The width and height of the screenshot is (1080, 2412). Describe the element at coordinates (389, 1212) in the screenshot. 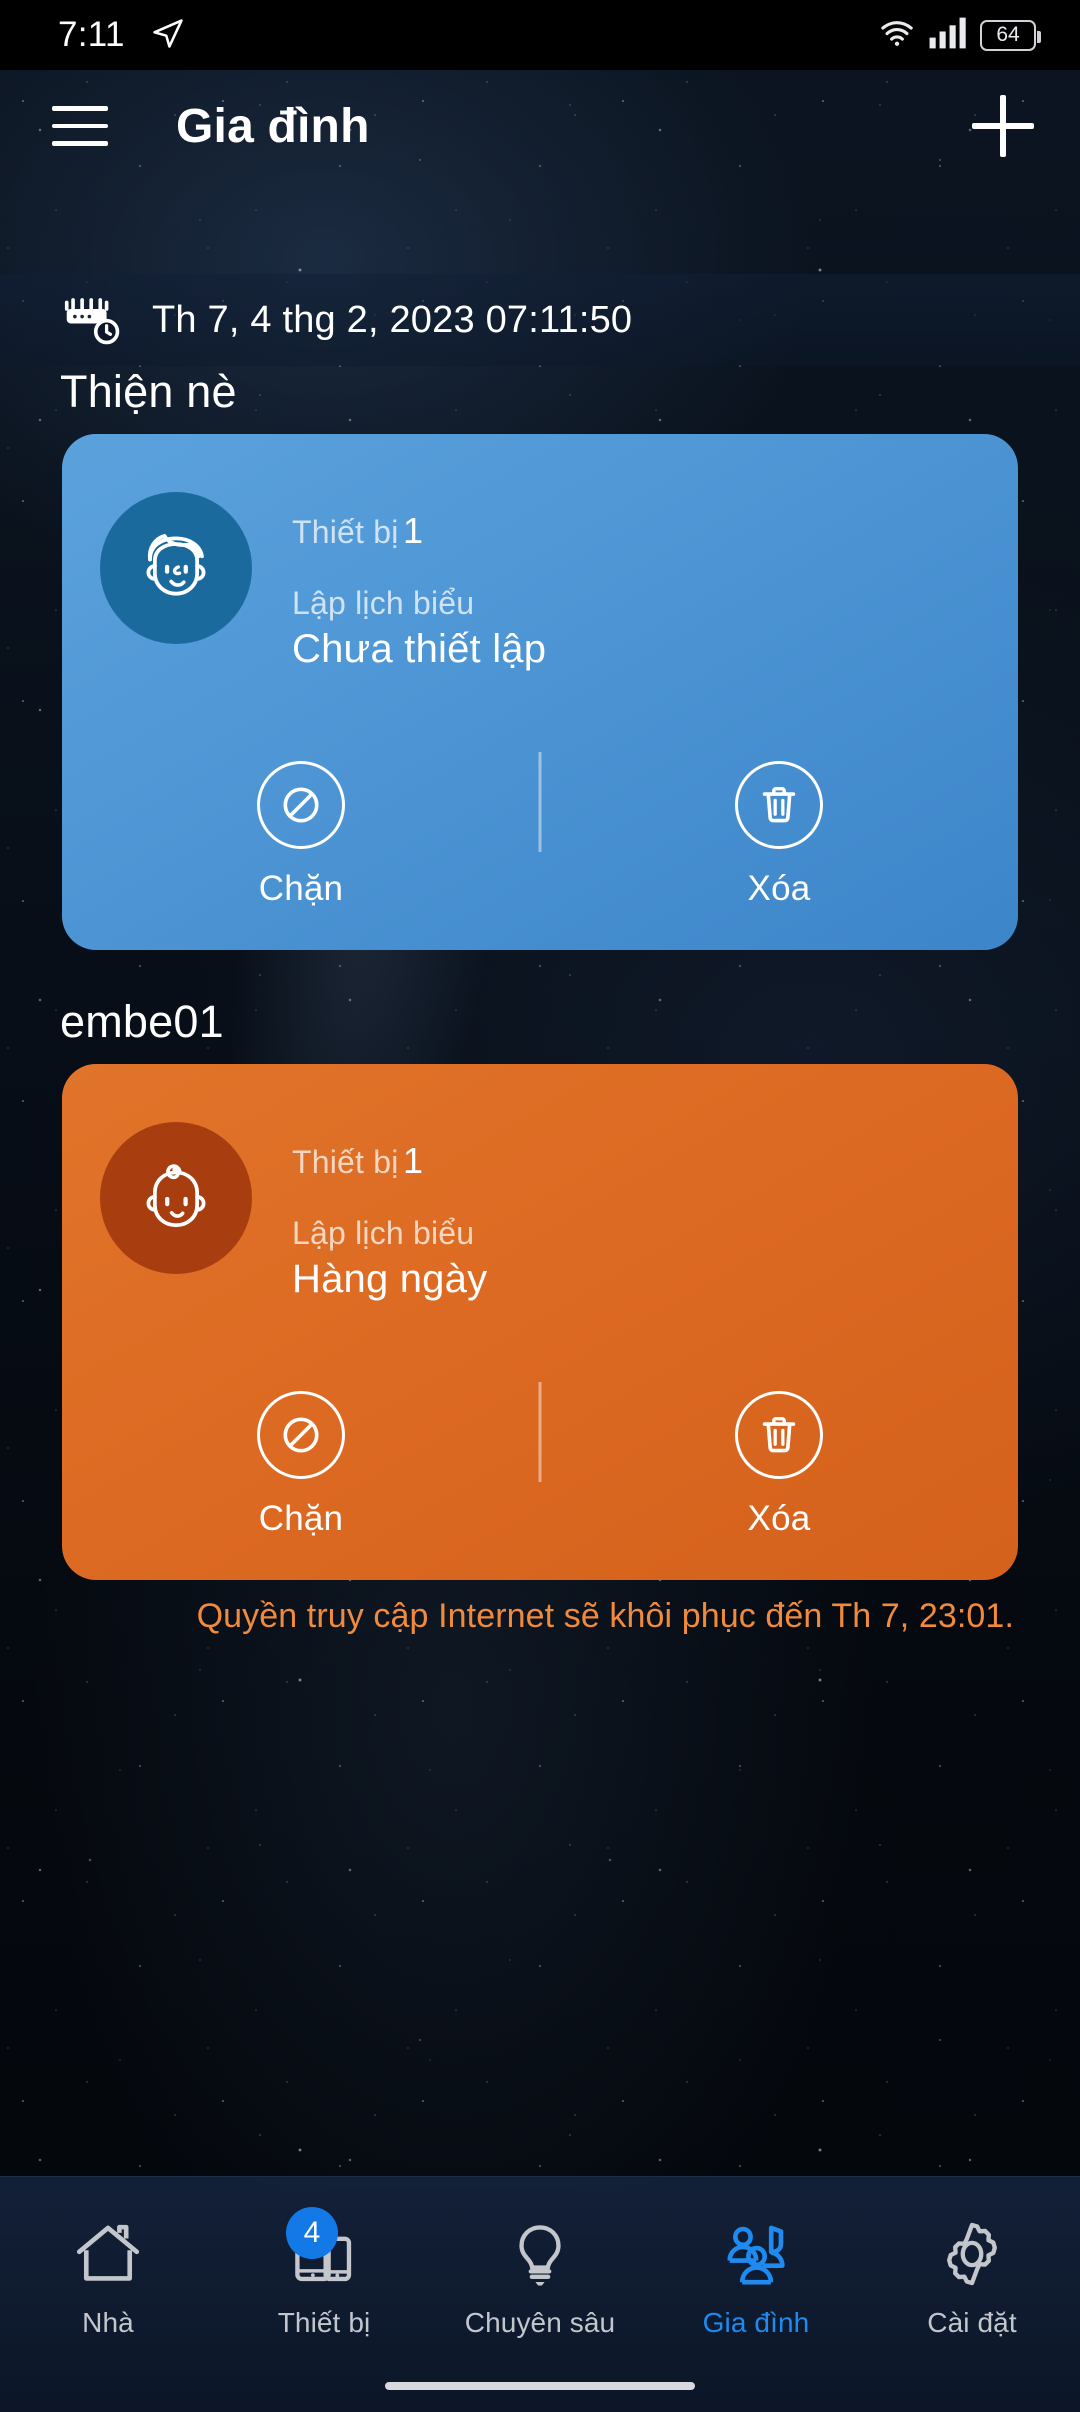

I see `profile-card-info: Thiết bị 1 Lập lịch biểu Hàng ngày` at that location.